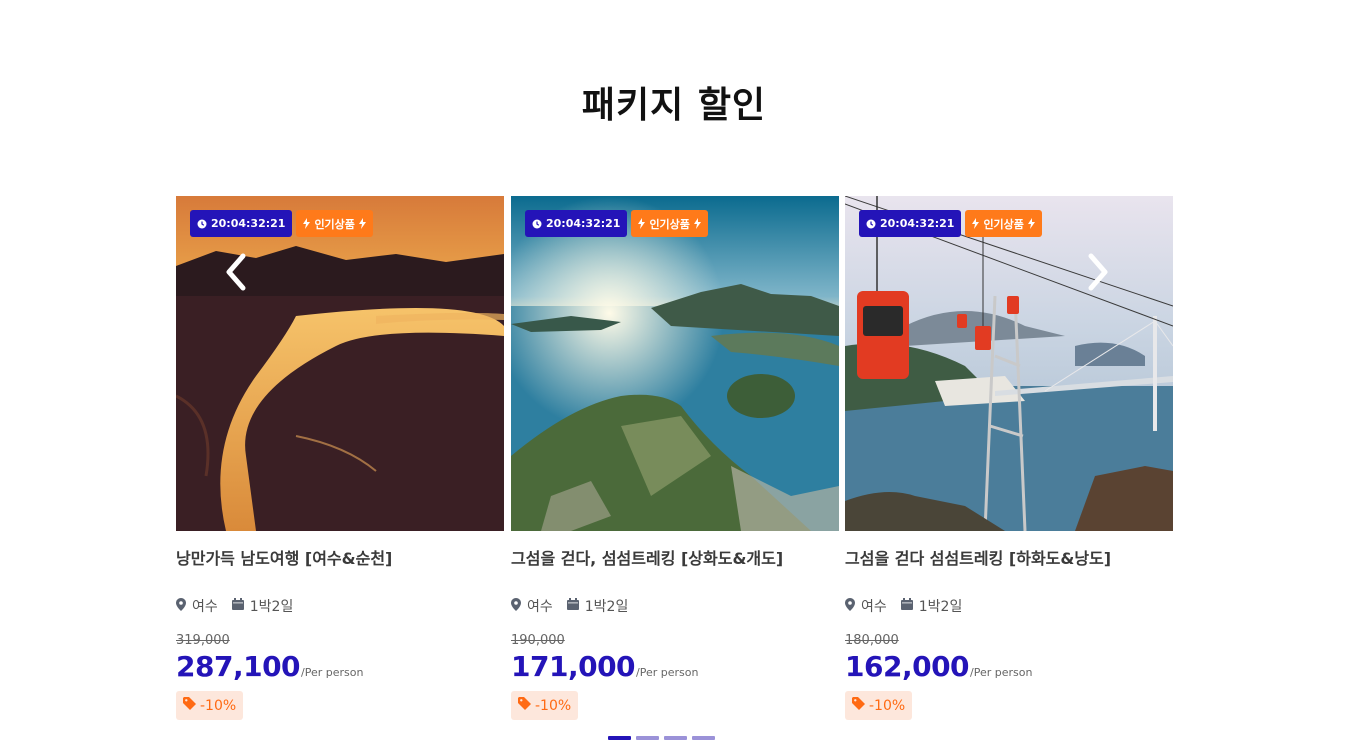  I want to click on chevron-right-icon, so click(1098, 274).